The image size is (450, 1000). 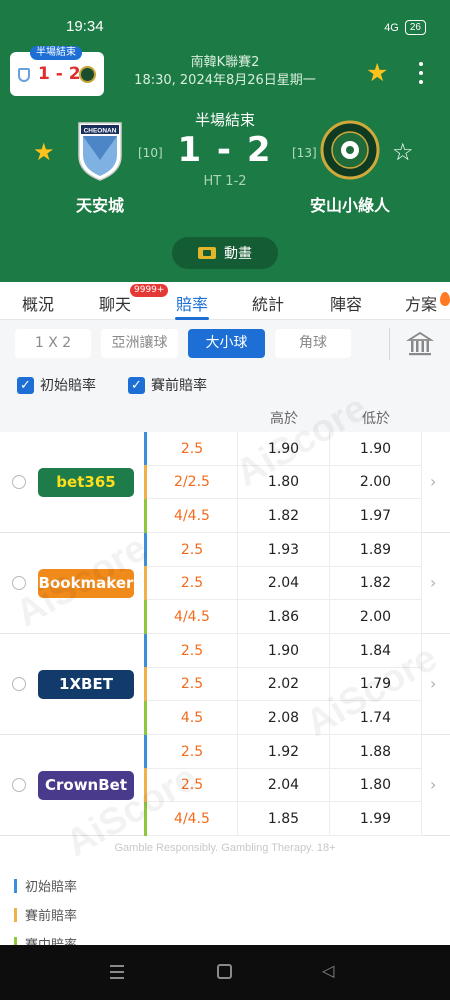 I want to click on bookmaker-row: 1XBET 2.5 1.90 1.84 2.5 2.02 1.79 4.5 2.08 1.74 ›, so click(x=225, y=684).